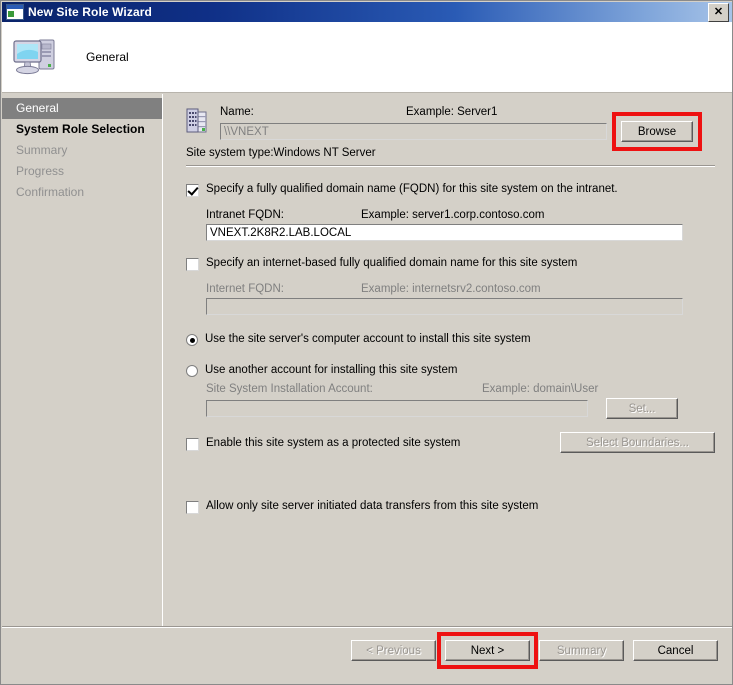  I want to click on footer-button-group: < Previous Next > Summary Cancel, so click(534, 650).